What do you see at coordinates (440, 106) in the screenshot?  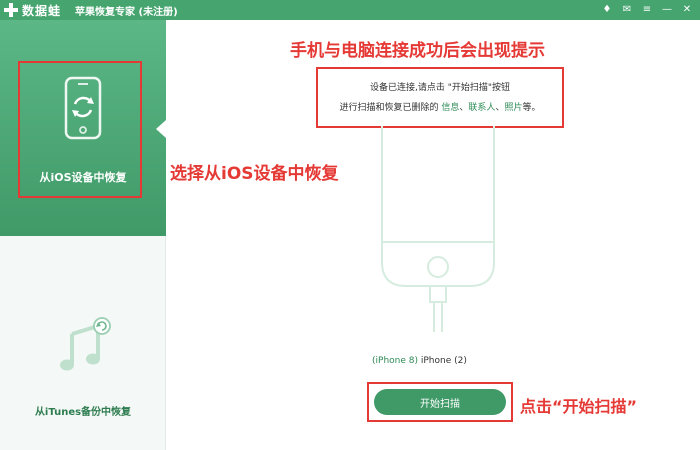 I see `prompt-line-2: 进行扫描和恢复已删除的 信息、联系人、照片等。` at bounding box center [440, 106].